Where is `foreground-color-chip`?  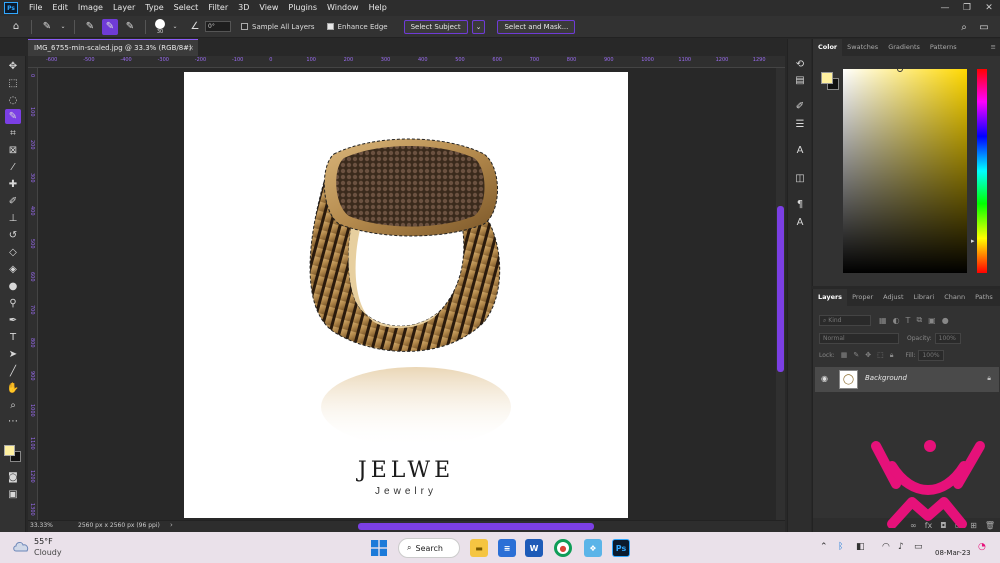 foreground-color-chip is located at coordinates (827, 78).